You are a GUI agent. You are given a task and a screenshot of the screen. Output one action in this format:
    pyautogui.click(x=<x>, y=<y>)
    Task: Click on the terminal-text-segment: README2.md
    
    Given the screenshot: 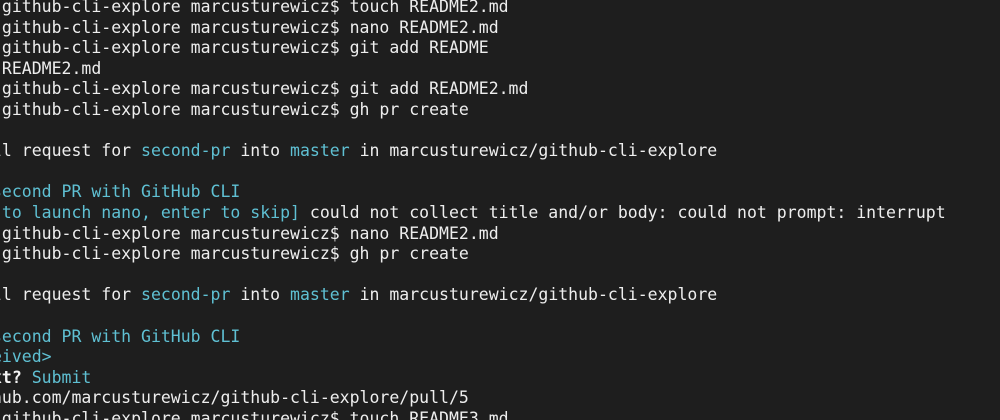 What is the action you would take?
    pyautogui.click(x=51, y=68)
    